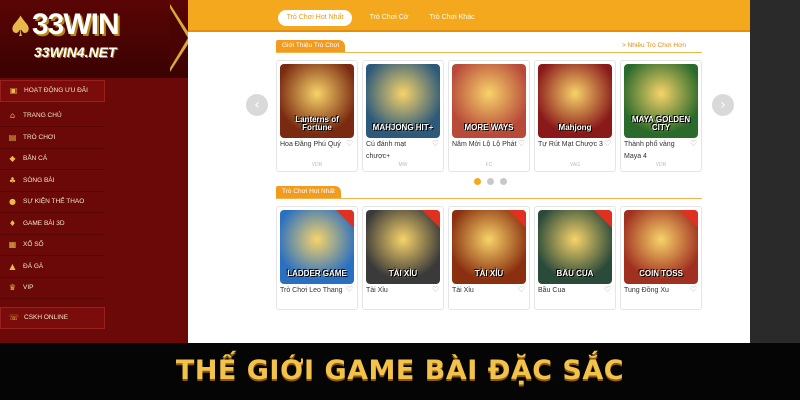 This screenshot has height=400, width=800. Describe the element at coordinates (575, 101) in the screenshot. I see `game-thumbnail: Mahjong` at that location.